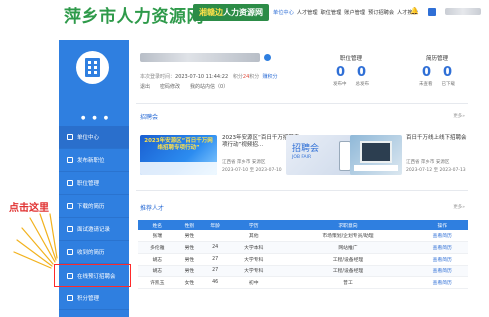 The image size is (489, 317). I want to click on job-fair-thumbnail, so click(376, 155).